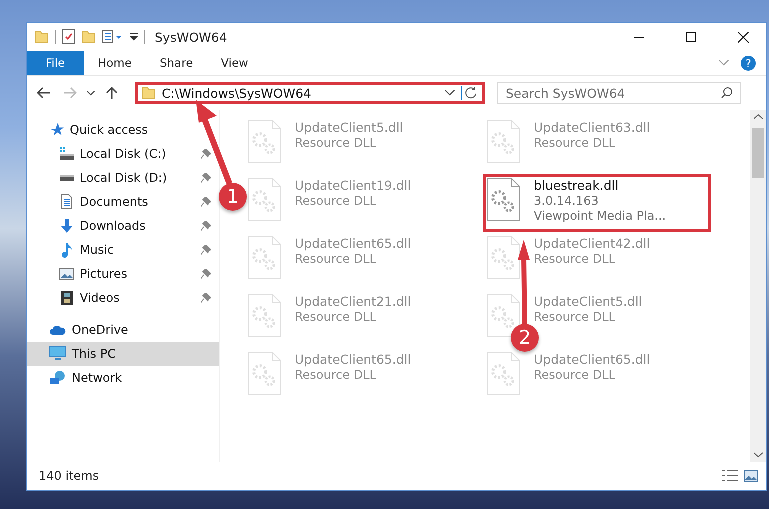 Image resolution: width=769 pixels, height=509 pixels. Describe the element at coordinates (58, 354) in the screenshot. I see `monitor-icon` at that location.